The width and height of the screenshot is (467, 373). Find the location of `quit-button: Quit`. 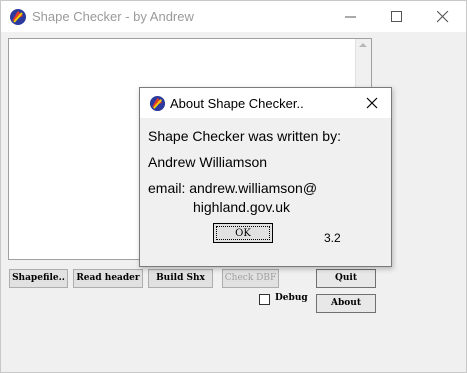

quit-button: Quit is located at coordinates (346, 278).